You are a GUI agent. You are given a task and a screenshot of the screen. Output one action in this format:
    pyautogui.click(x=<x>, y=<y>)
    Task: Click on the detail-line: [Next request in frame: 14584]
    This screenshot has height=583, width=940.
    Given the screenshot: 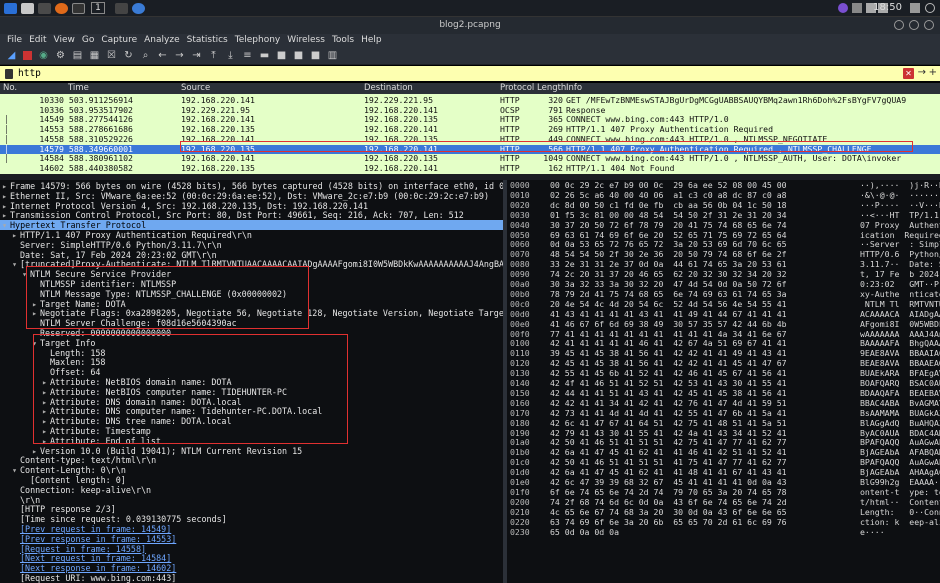 What is the action you would take?
    pyautogui.click(x=91, y=558)
    